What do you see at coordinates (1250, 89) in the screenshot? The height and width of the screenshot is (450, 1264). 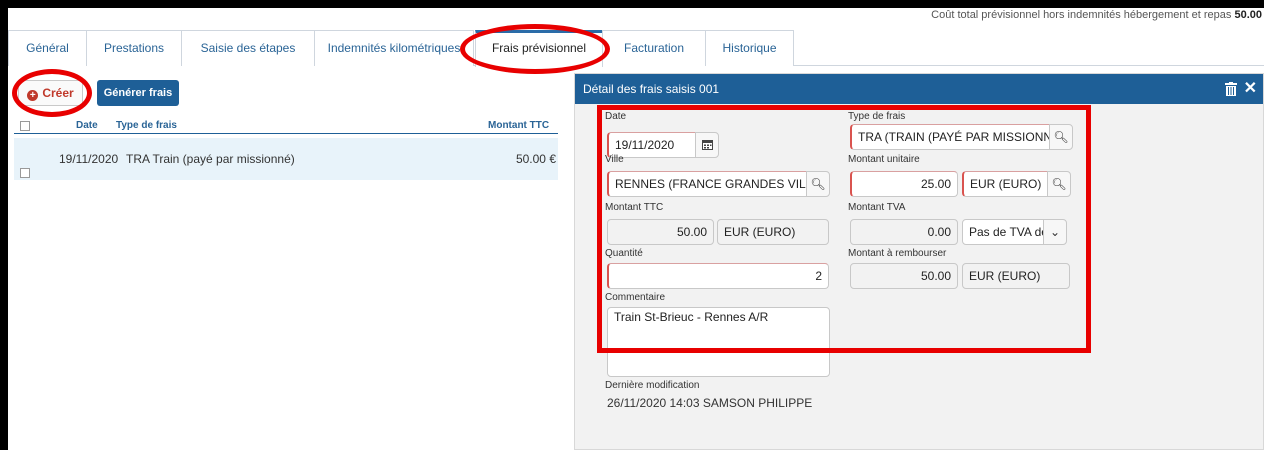 I see `close-icon: ✕` at bounding box center [1250, 89].